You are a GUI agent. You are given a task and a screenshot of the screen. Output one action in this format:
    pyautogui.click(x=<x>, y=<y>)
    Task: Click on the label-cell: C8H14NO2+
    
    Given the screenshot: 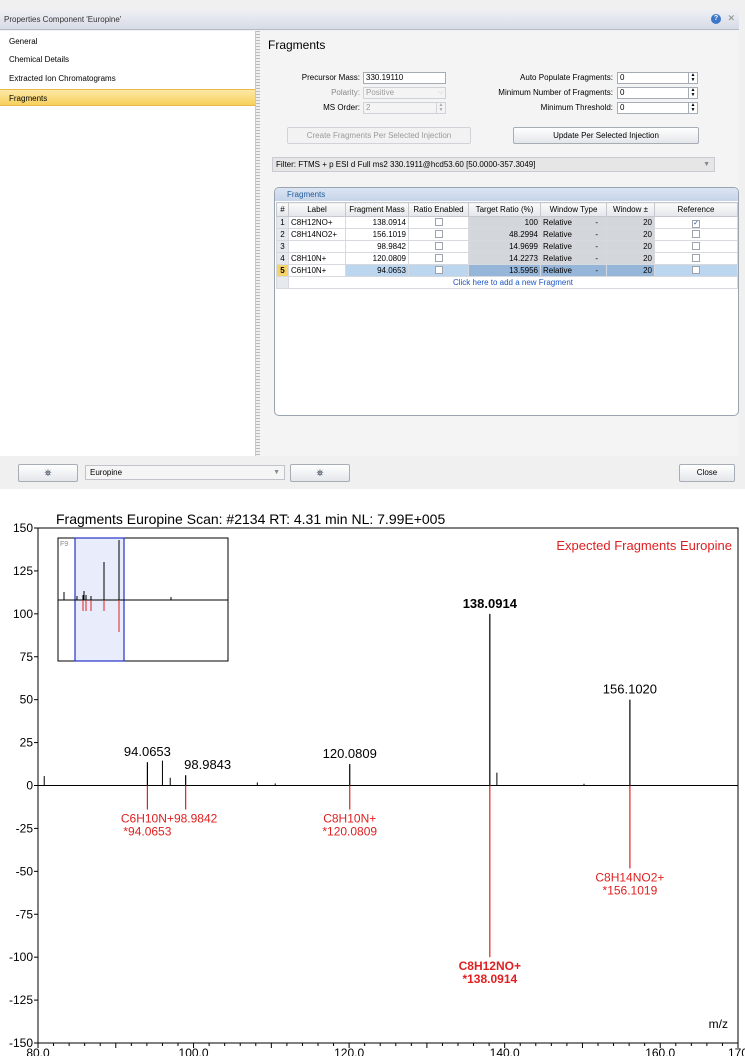 What is the action you would take?
    pyautogui.click(x=317, y=234)
    